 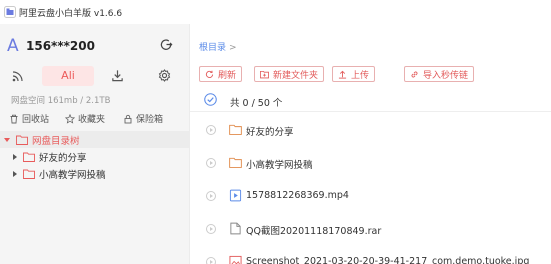 I want to click on list-item: QQ截图20201118170849.rar, so click(x=370, y=229).